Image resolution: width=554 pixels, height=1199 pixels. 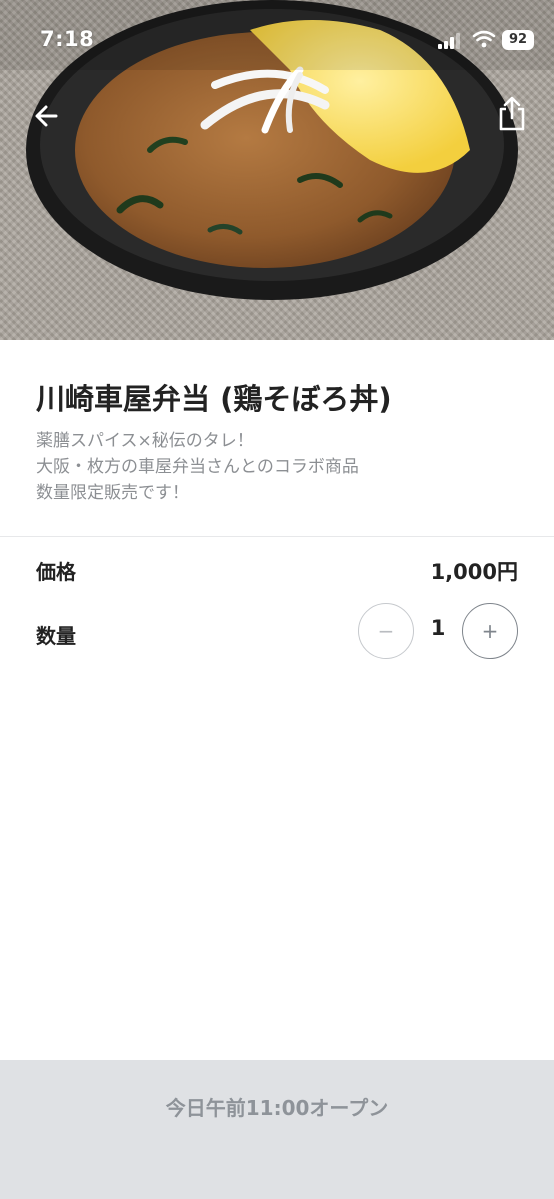 What do you see at coordinates (277, 40) in the screenshot?
I see `status-bar: 7:18 92` at bounding box center [277, 40].